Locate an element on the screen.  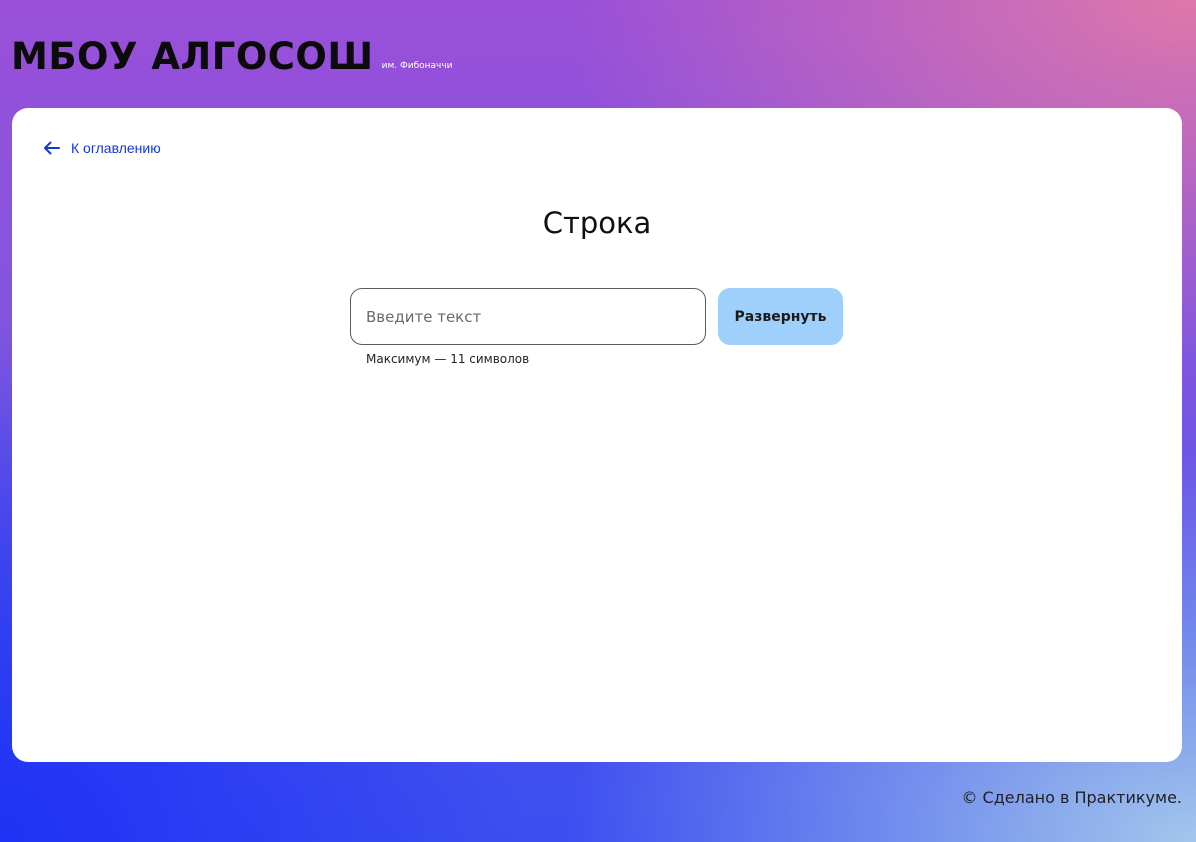
input-hint: Максимум — 11 символов is located at coordinates (448, 359).